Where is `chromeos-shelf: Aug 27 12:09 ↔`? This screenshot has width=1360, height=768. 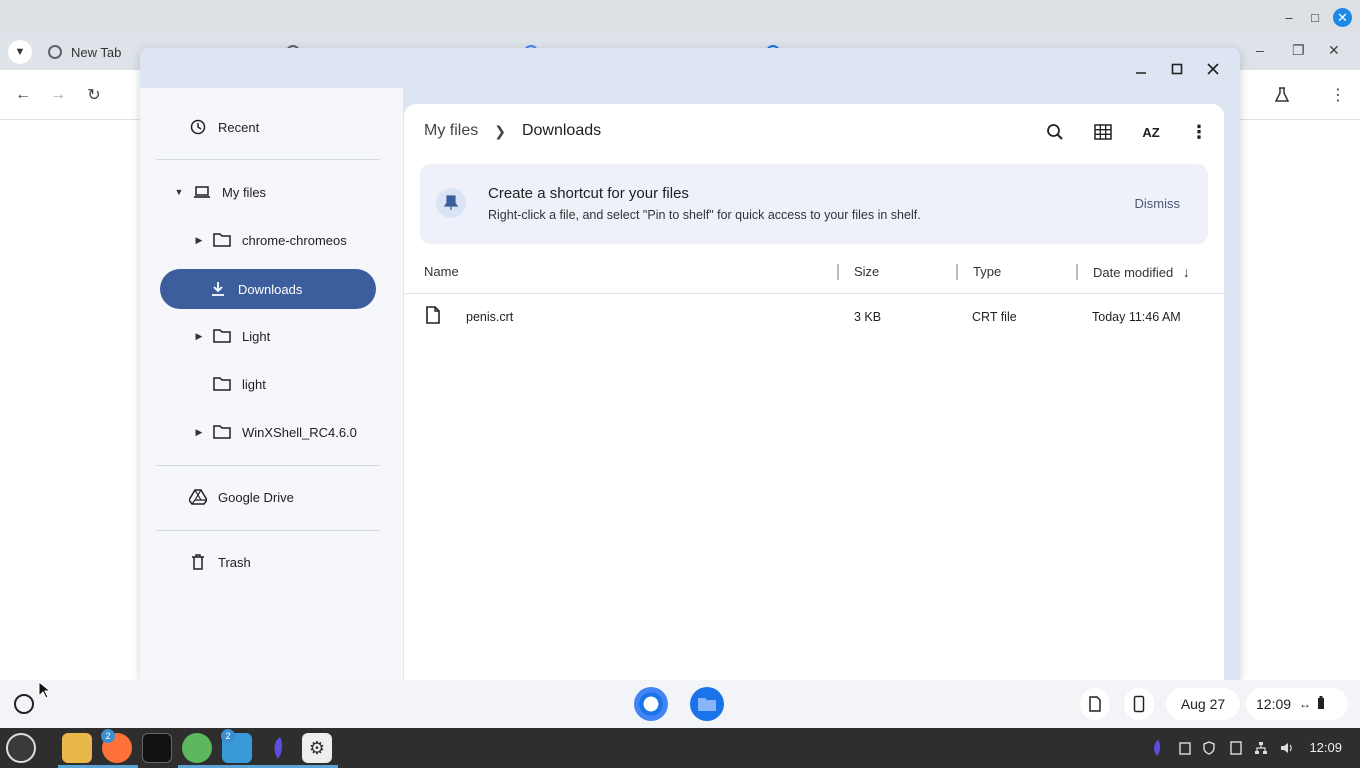
chromeos-shelf: Aug 27 12:09 ↔ is located at coordinates (680, 704).